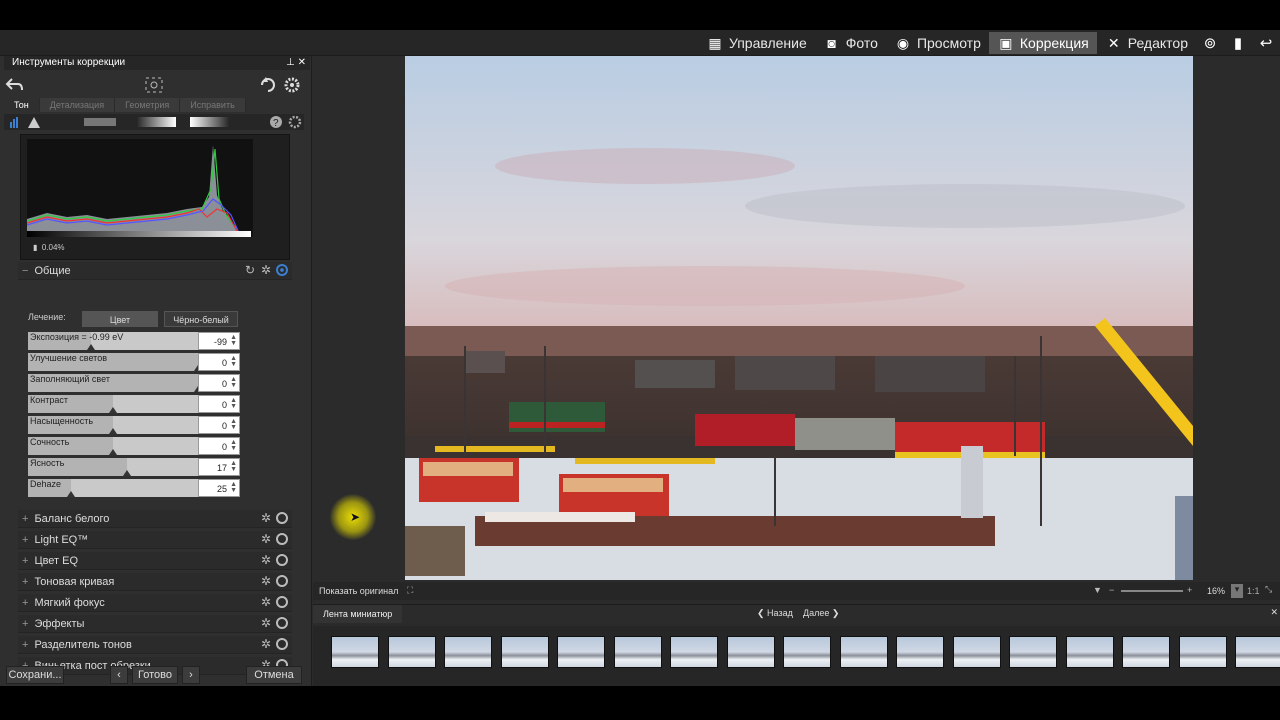  I want to click on filmstrip-back-button: ❮ Назад, so click(775, 613).